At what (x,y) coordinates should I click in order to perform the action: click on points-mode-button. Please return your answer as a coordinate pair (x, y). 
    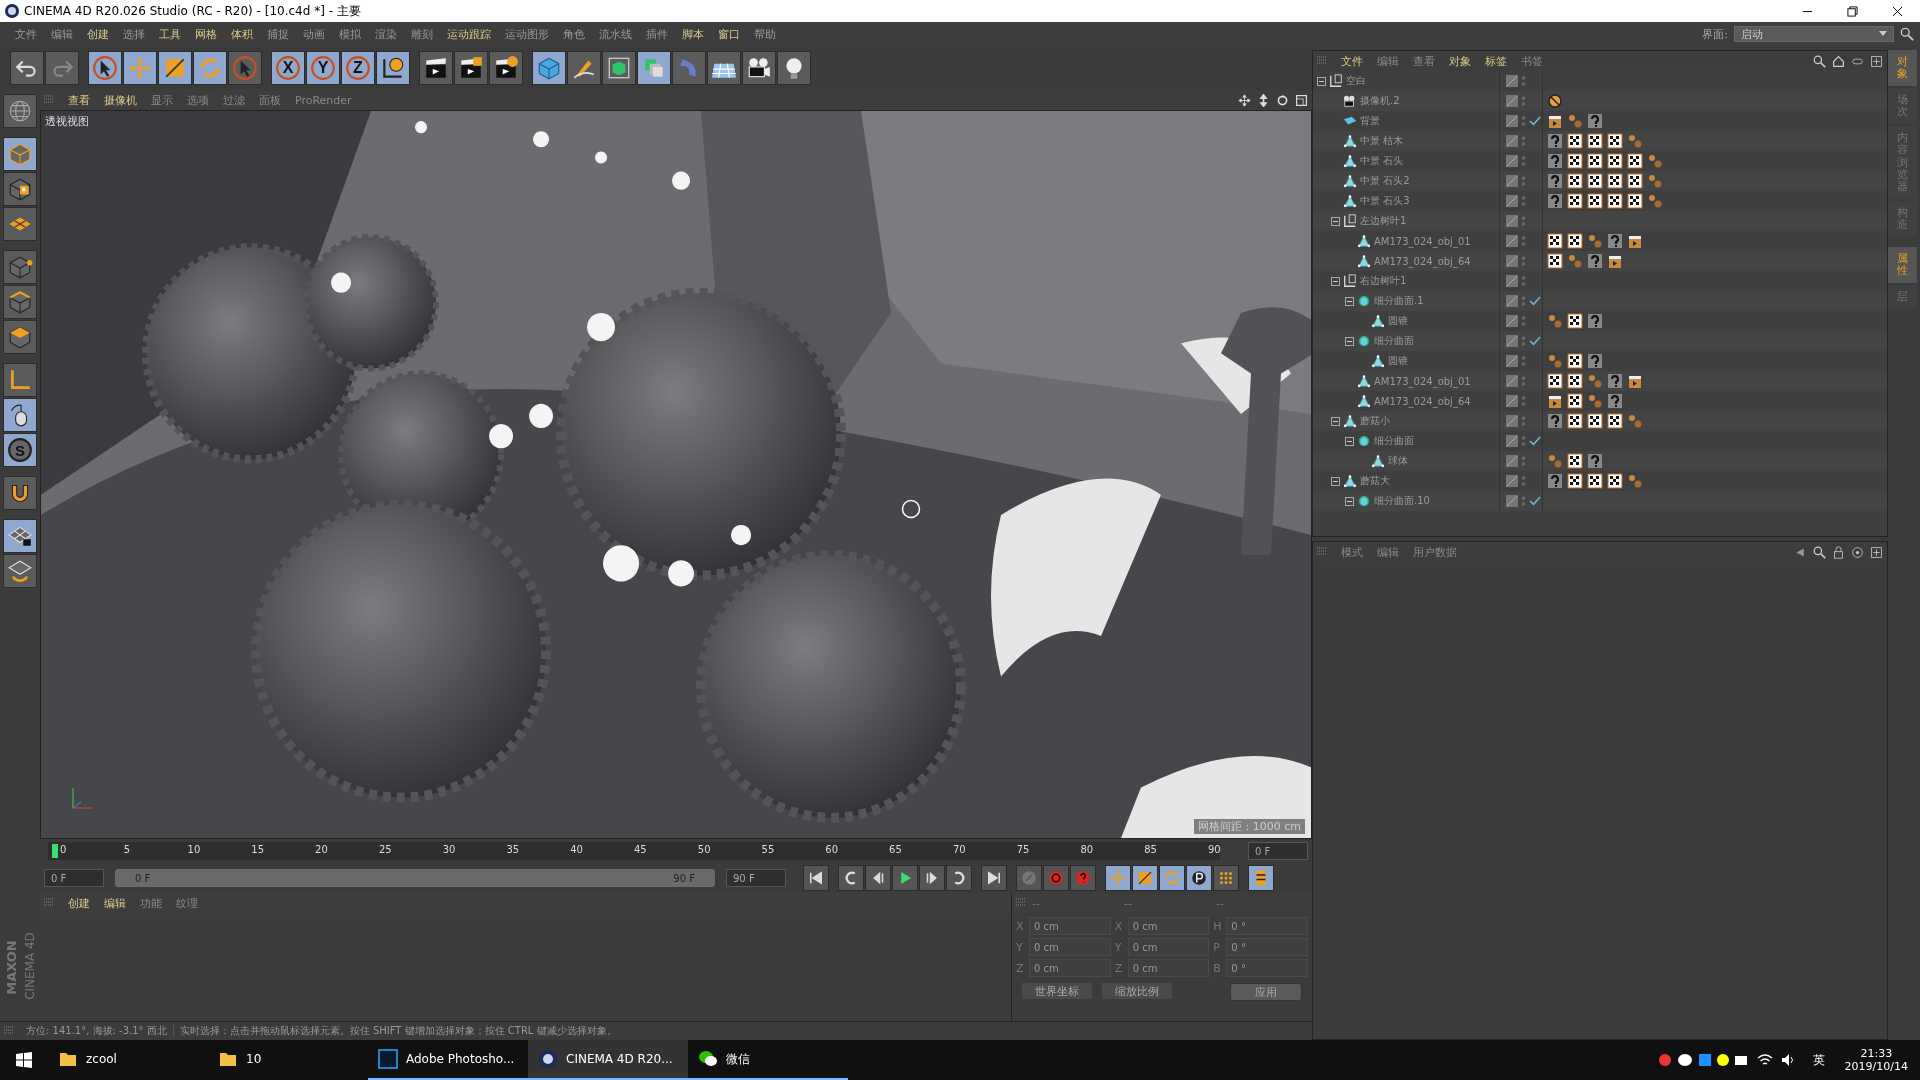
    Looking at the image, I should click on (20, 267).